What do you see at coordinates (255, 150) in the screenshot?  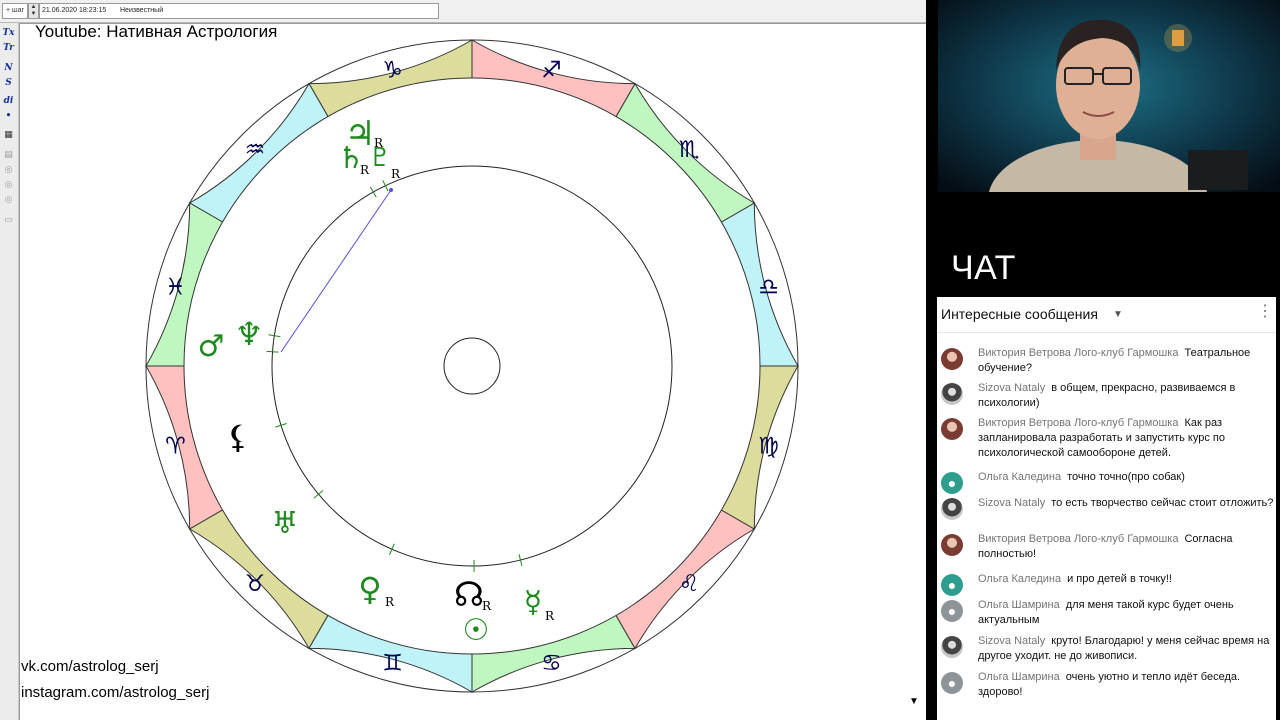 I see `aquarius-icon: ♒` at bounding box center [255, 150].